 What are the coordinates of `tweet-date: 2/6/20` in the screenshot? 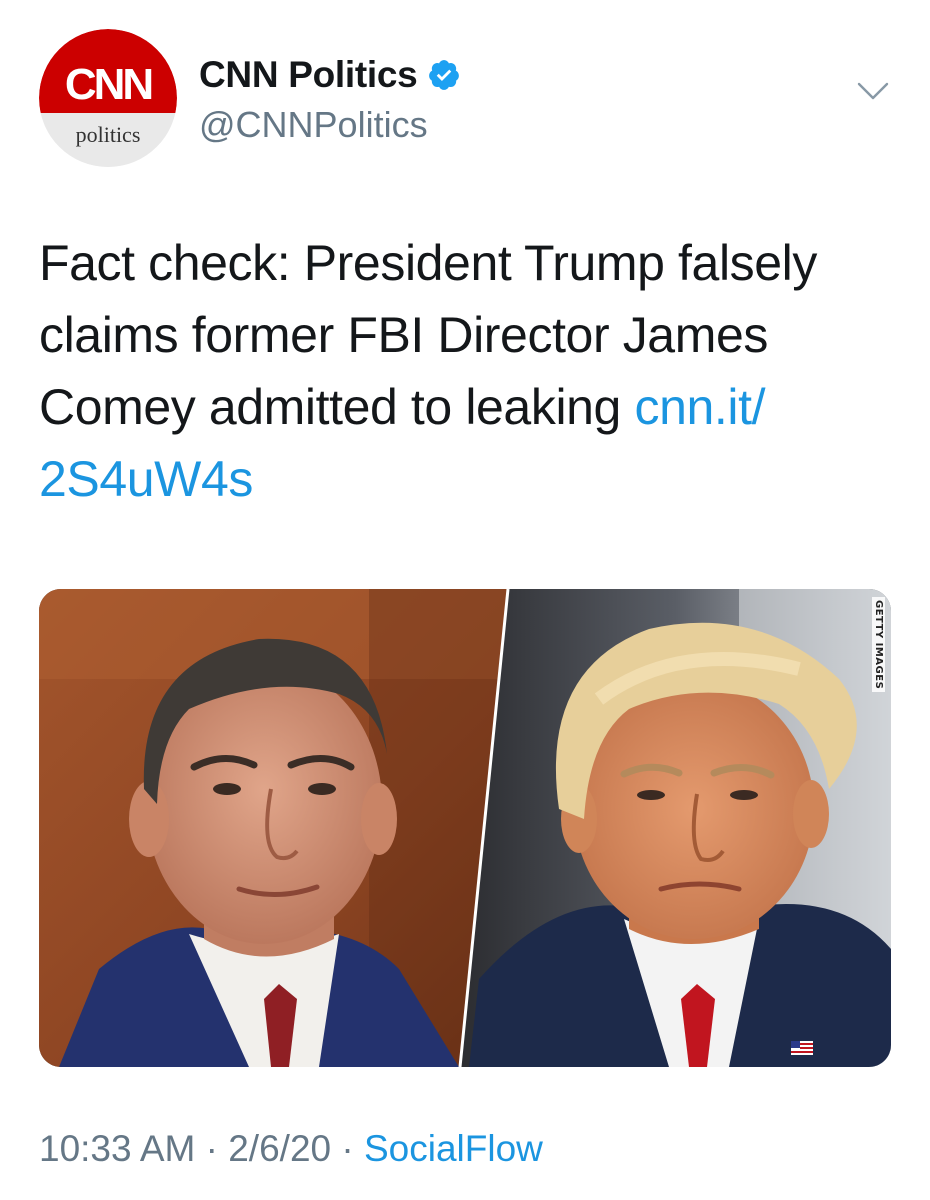 It's located at (279, 1148).